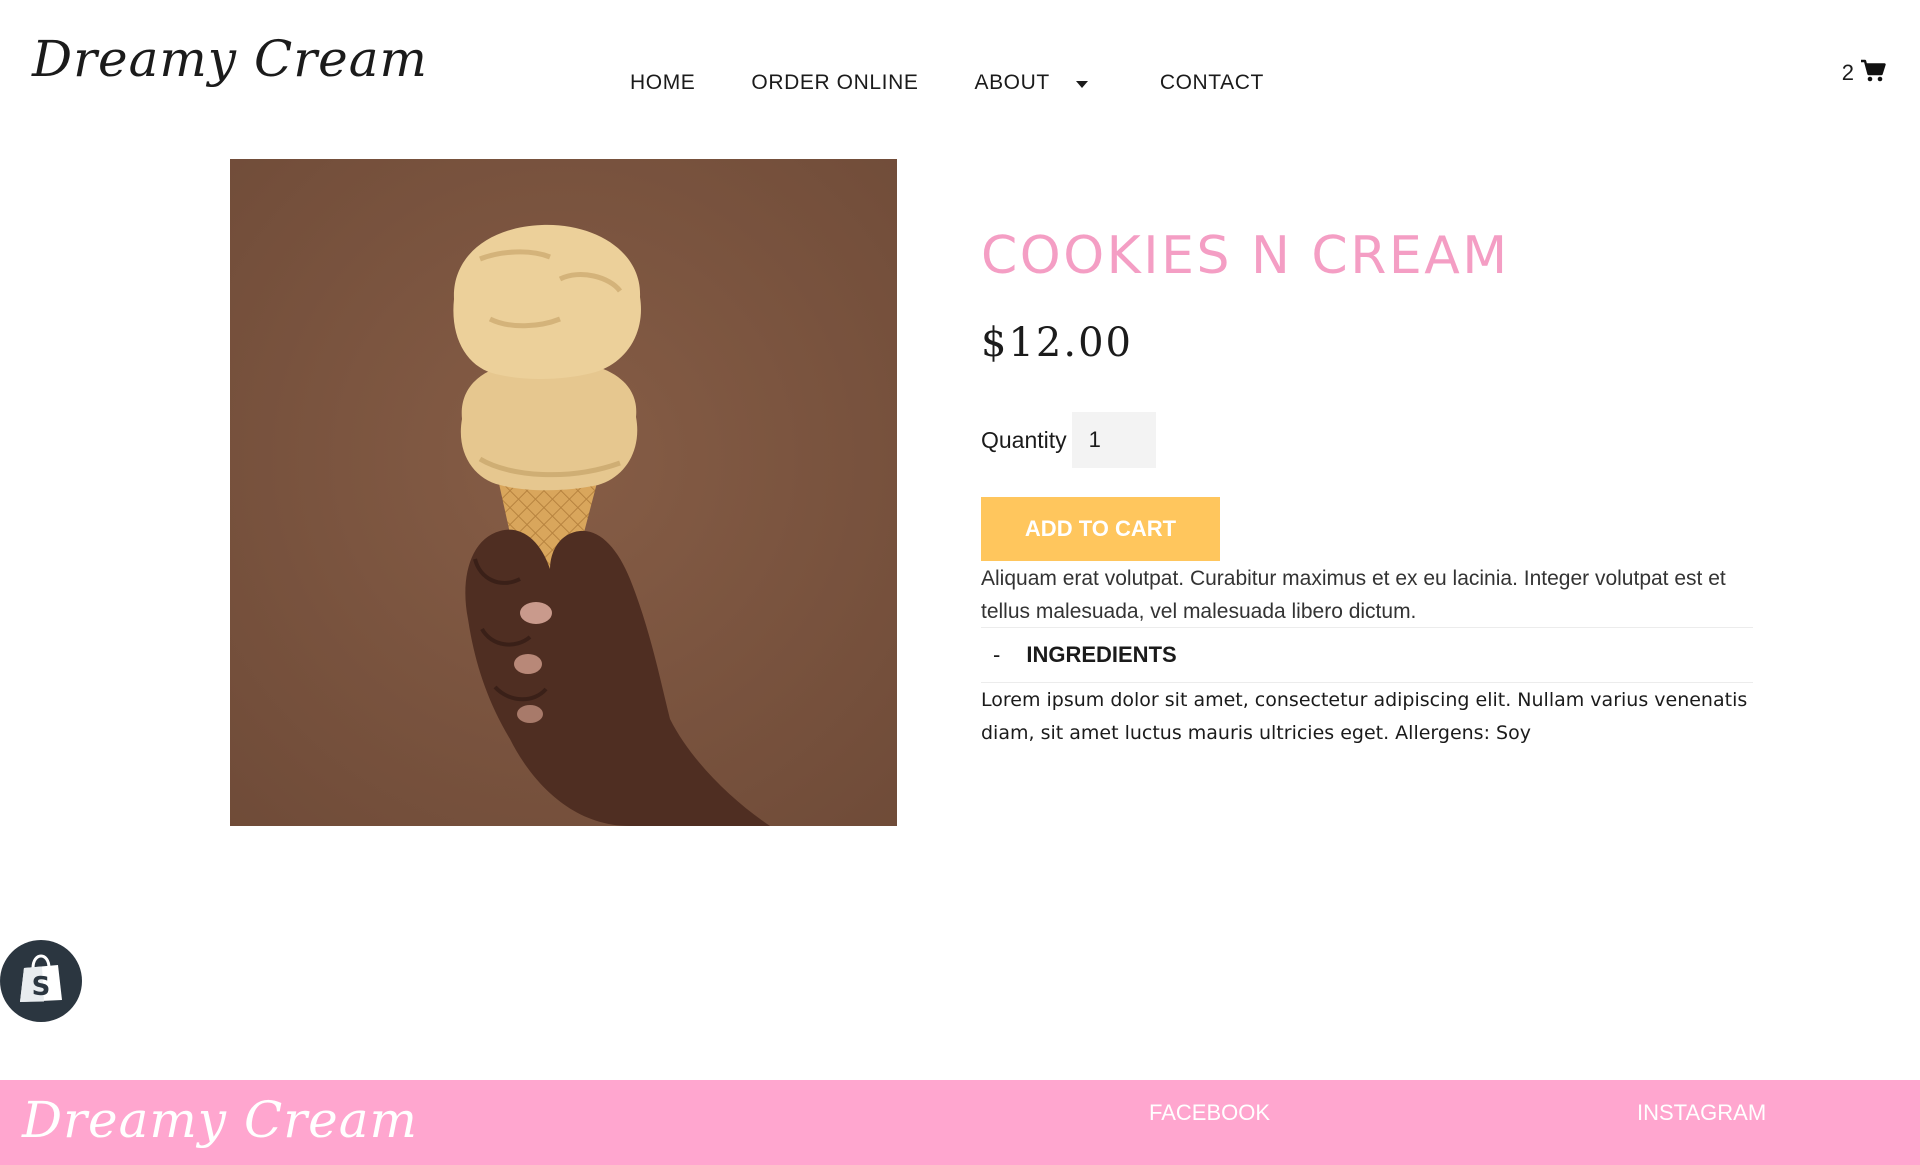  Describe the element at coordinates (997, 654) in the screenshot. I see `collapse-icon: -` at that location.